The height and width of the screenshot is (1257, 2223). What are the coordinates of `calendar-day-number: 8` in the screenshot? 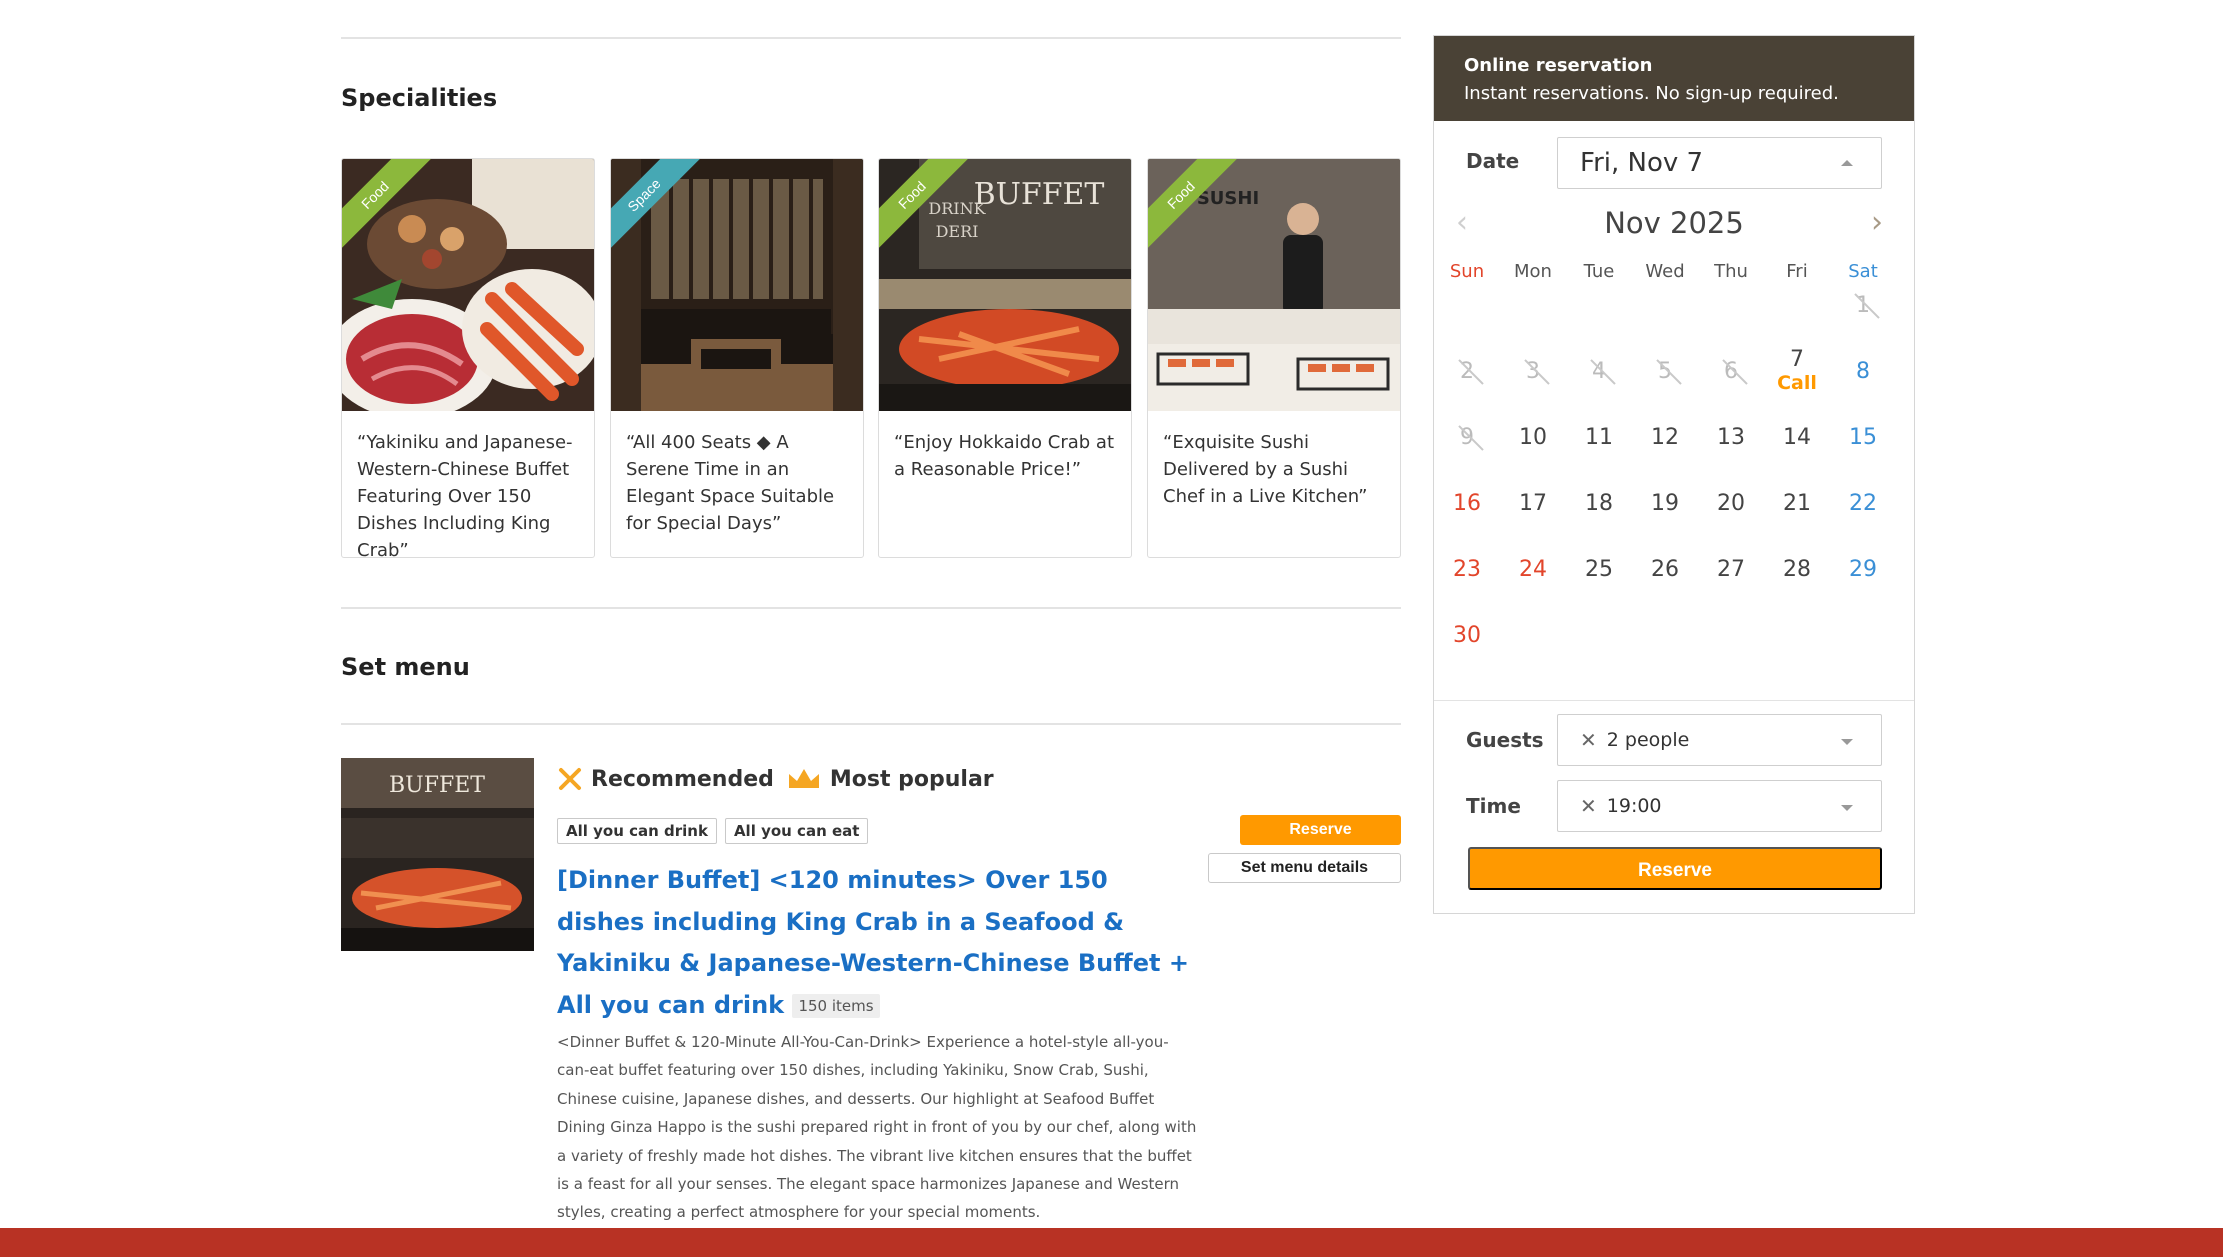 It's located at (1863, 371).